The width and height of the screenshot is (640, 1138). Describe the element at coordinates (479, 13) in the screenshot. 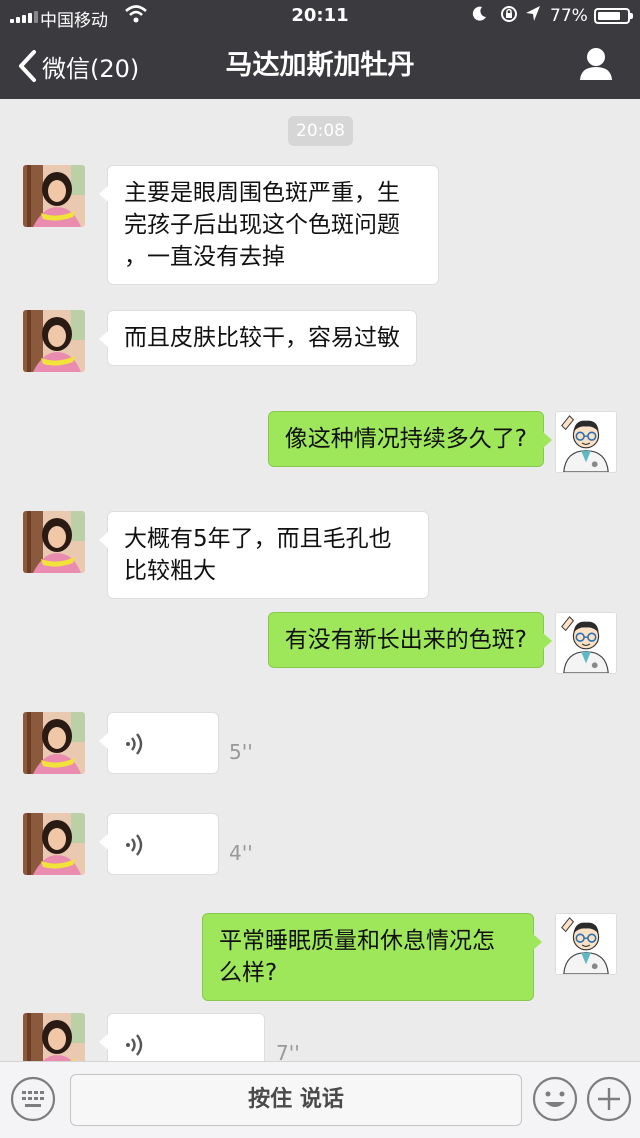

I see `moon-icon` at that location.